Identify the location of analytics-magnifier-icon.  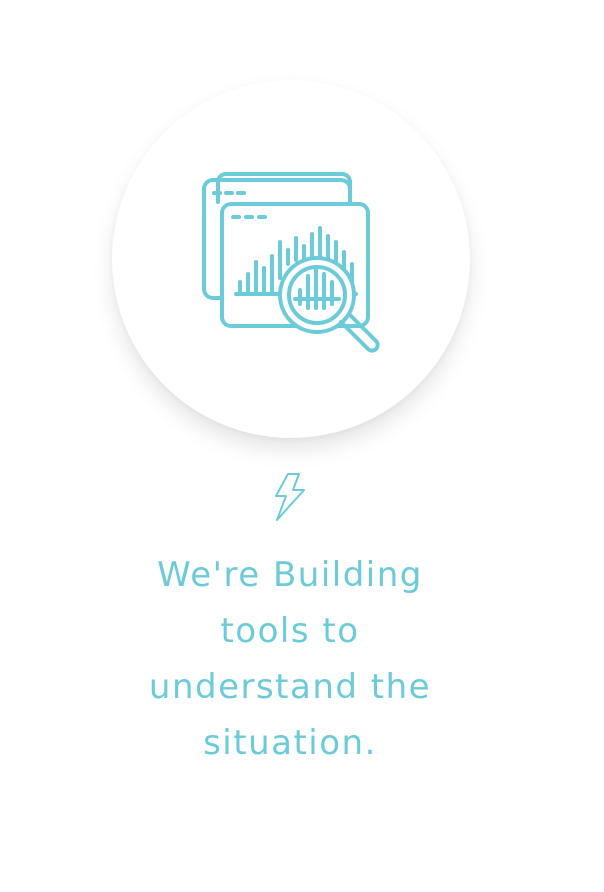
(291, 262).